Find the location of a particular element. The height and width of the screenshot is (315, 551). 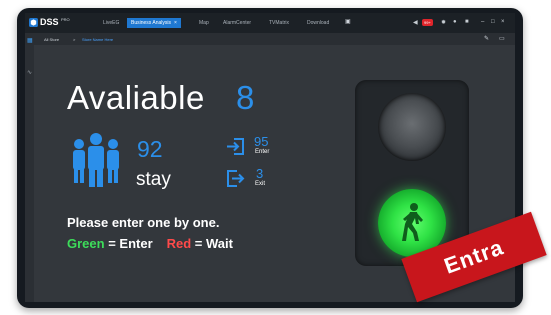

breadcrumb-bar: All Store > Store Name Here ✎ ▭ is located at coordinates (270, 39).